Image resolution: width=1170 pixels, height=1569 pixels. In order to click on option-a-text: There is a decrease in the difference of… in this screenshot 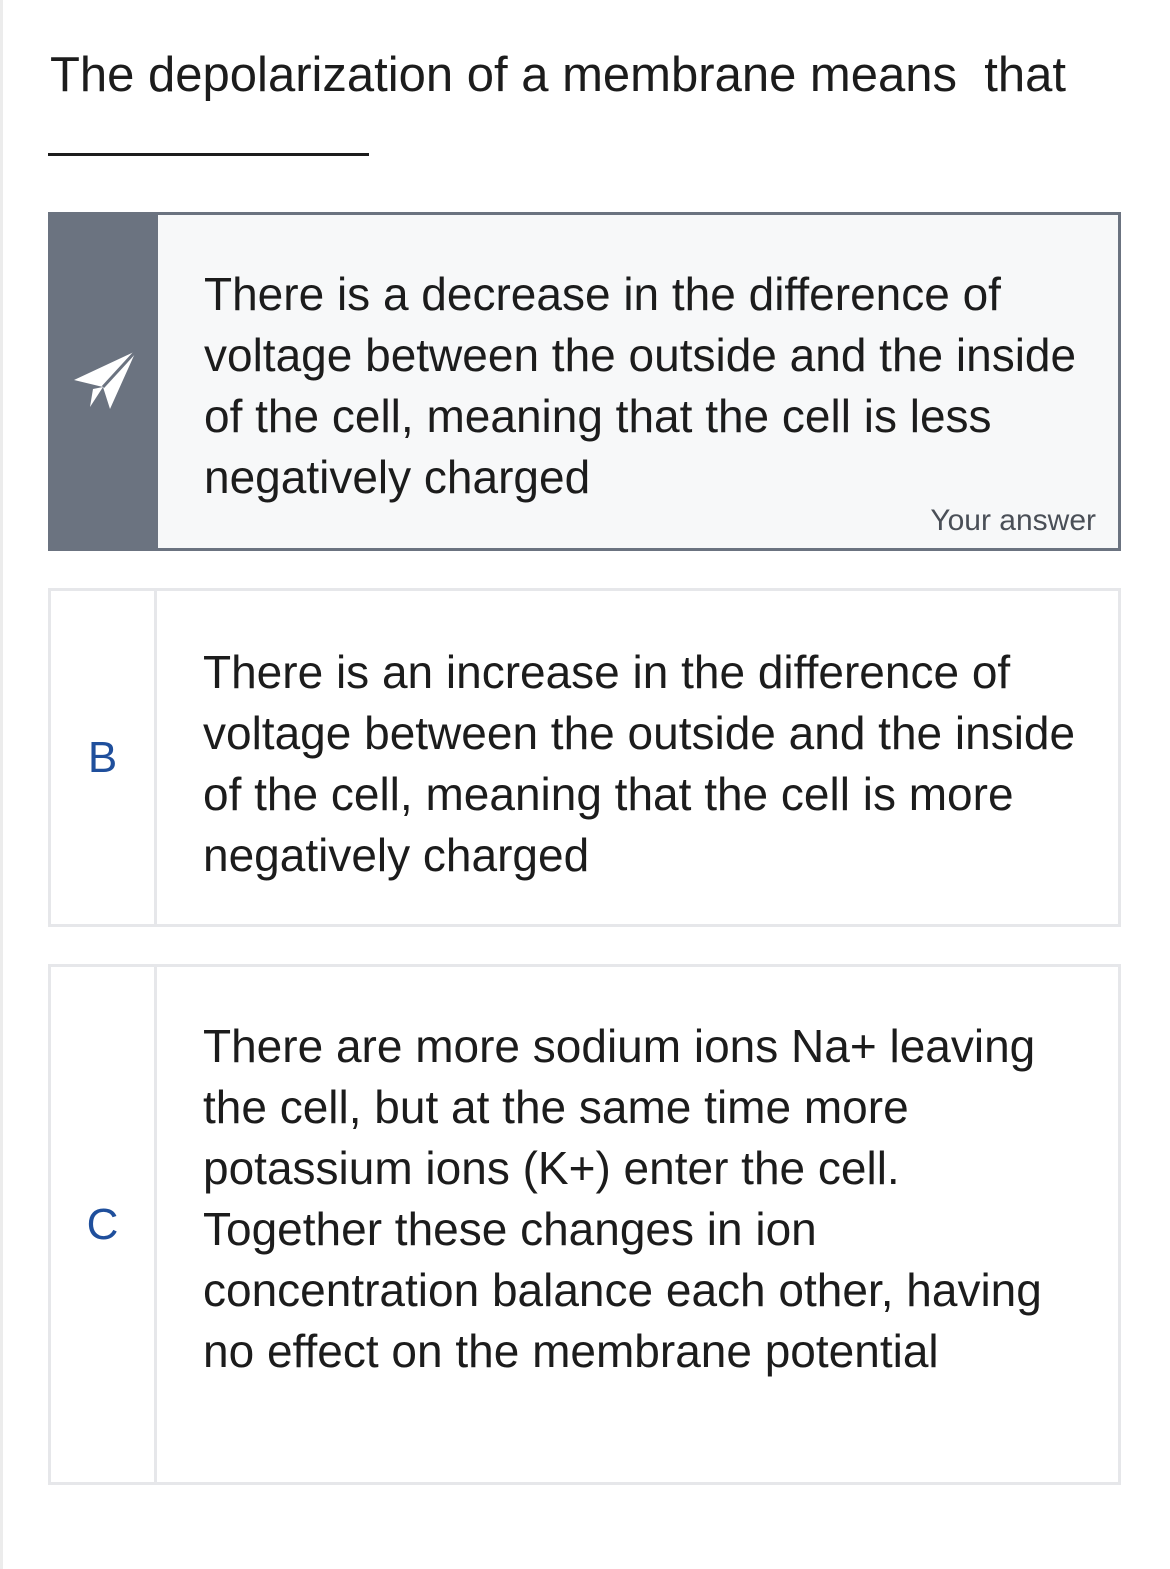, I will do `click(640, 385)`.